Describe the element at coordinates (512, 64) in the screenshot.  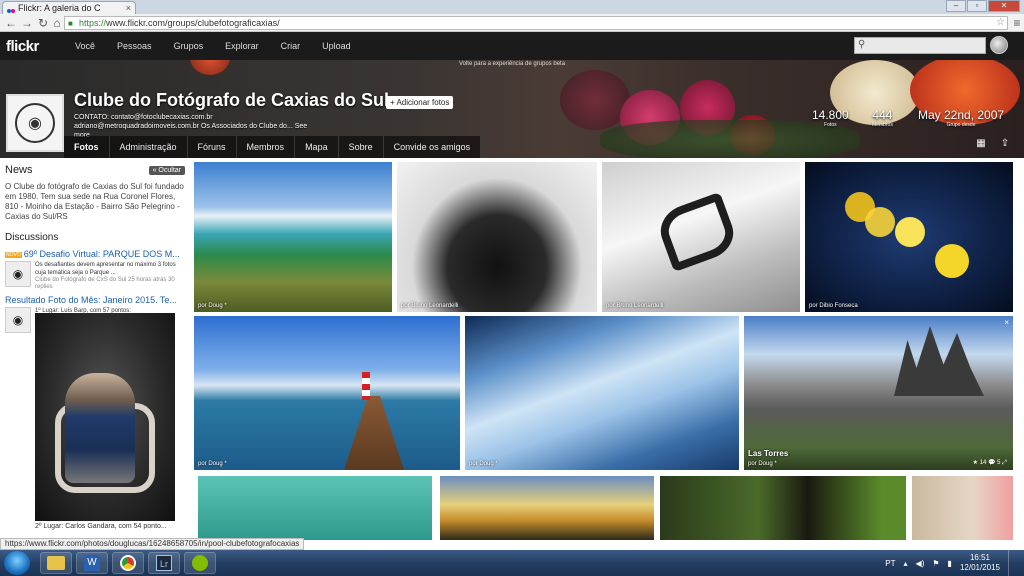
I see `beta-notice: Volte para a experiência de grupos beta` at that location.